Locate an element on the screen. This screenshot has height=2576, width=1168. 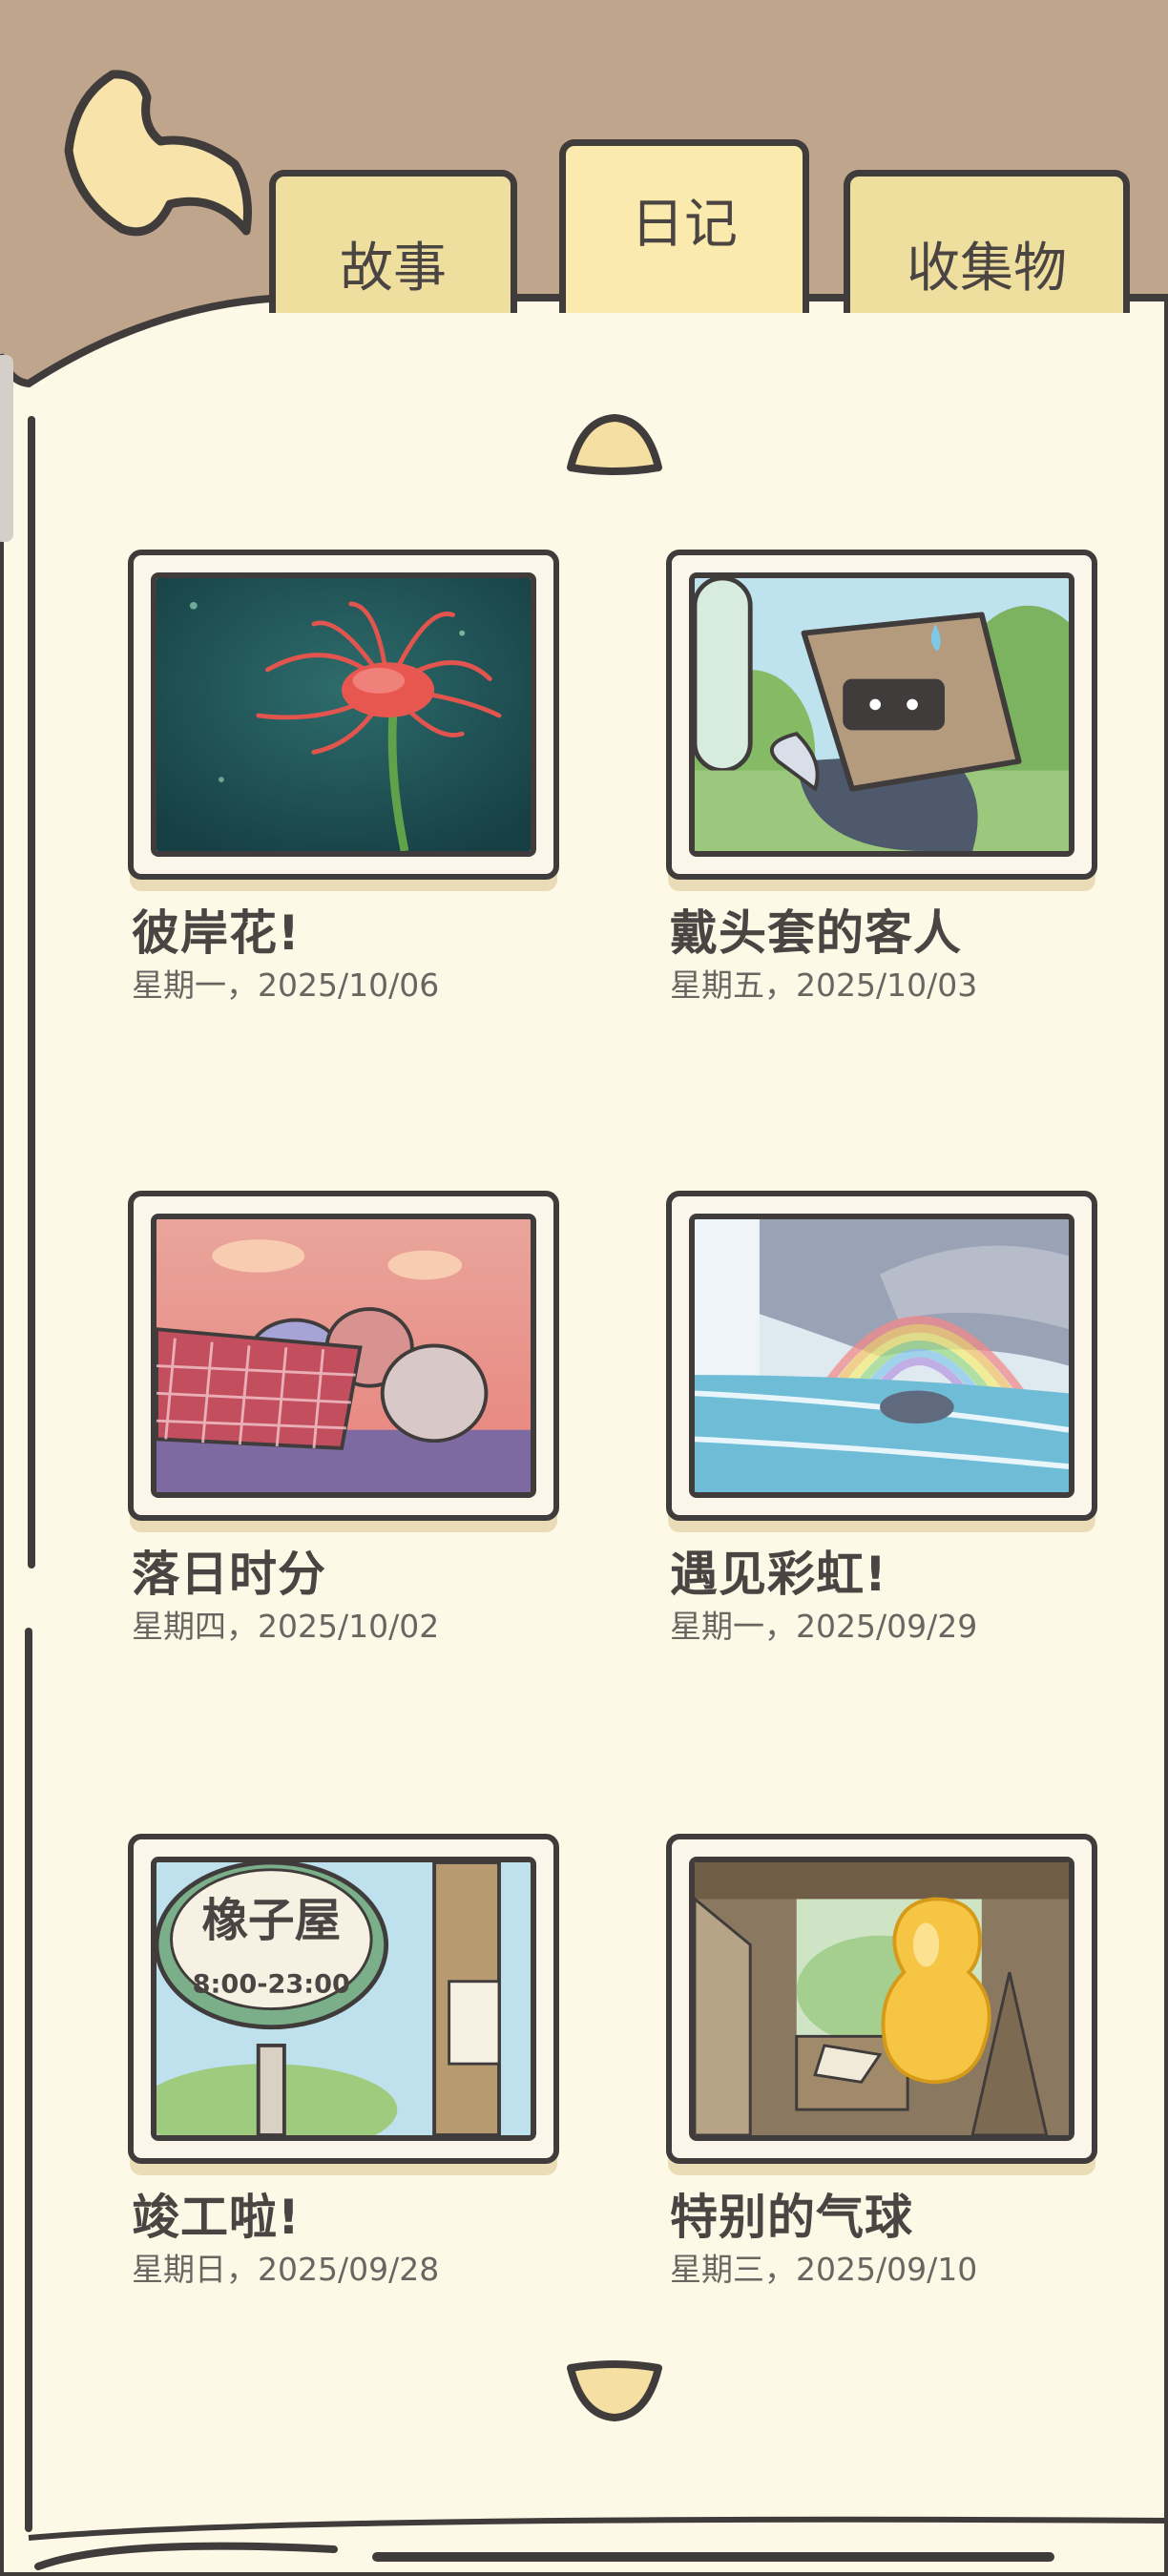
scroll-down-button is located at coordinates (614, 2390).